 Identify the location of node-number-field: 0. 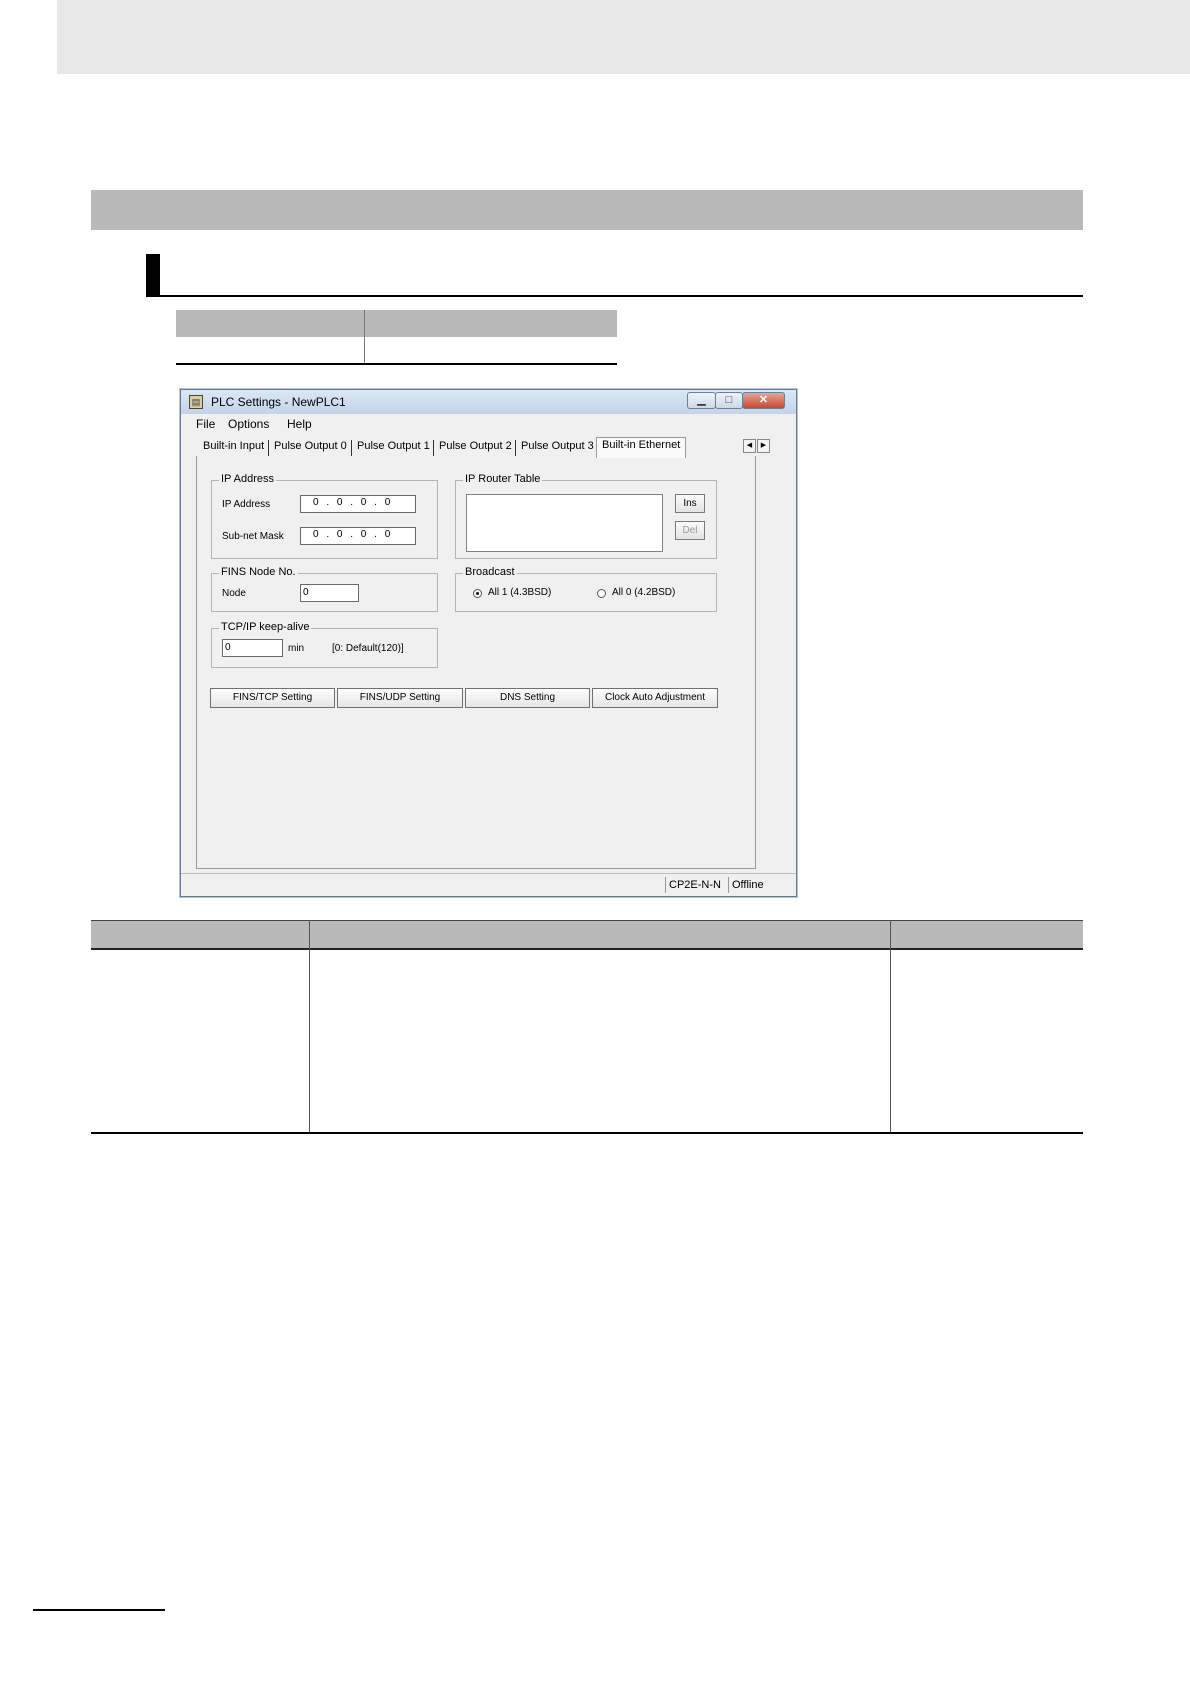
(329, 593).